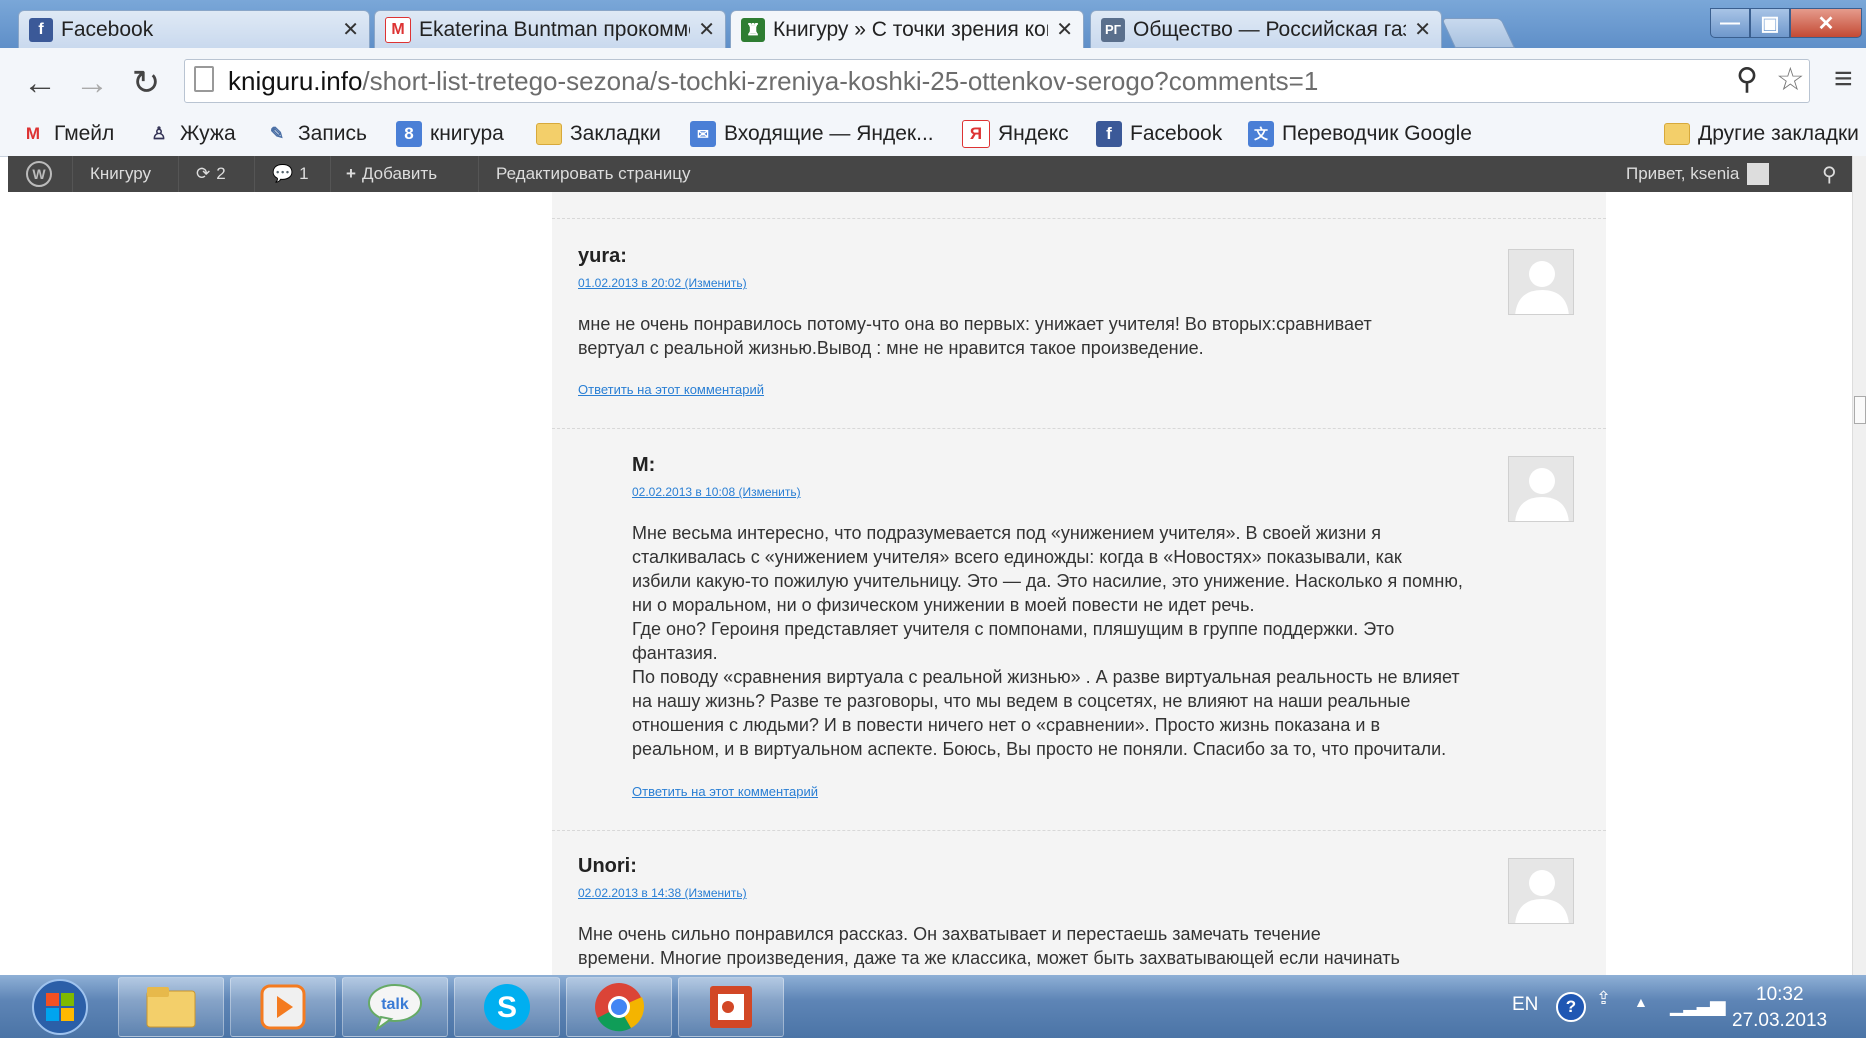 This screenshot has width=1866, height=1038. What do you see at coordinates (1377, 133) in the screenshot?
I see `bookmark-label: Переводчик Google` at bounding box center [1377, 133].